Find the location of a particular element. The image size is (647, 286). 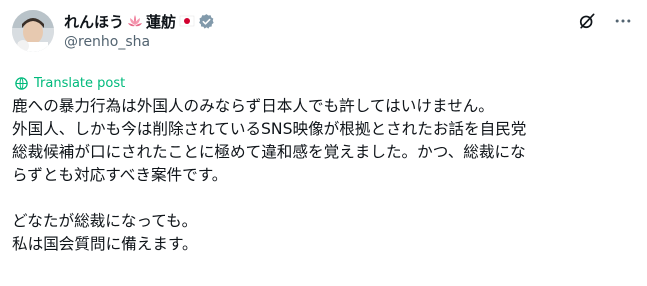

post-line-1: 鹿への暴力行為は外国人のみならず日本人でも許してはいけません。 is located at coordinates (253, 106).